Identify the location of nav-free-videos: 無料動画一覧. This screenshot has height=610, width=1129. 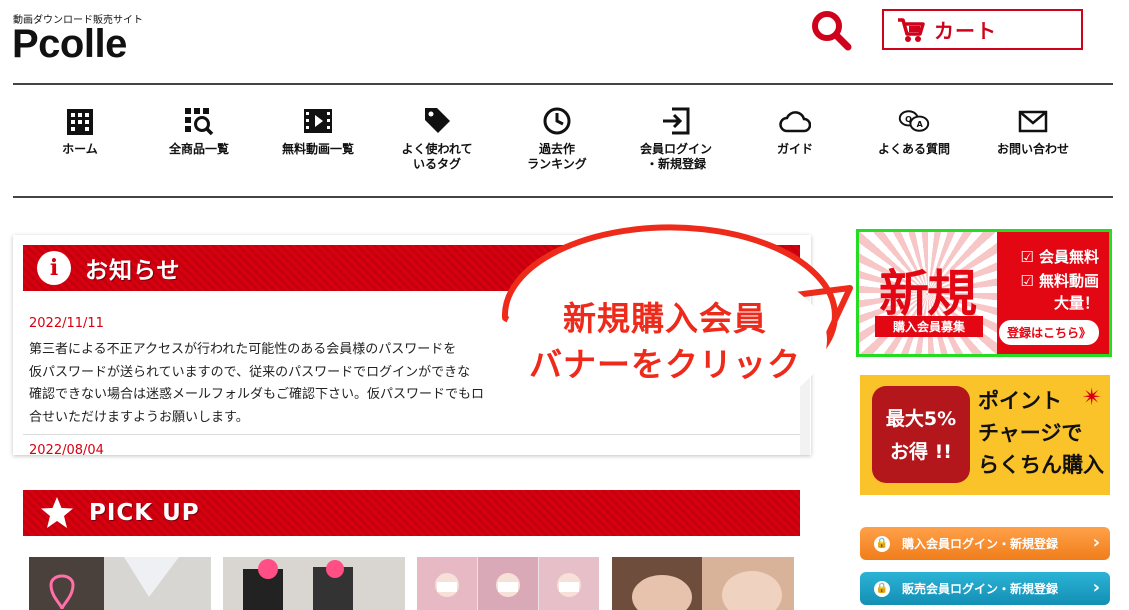
(318, 128).